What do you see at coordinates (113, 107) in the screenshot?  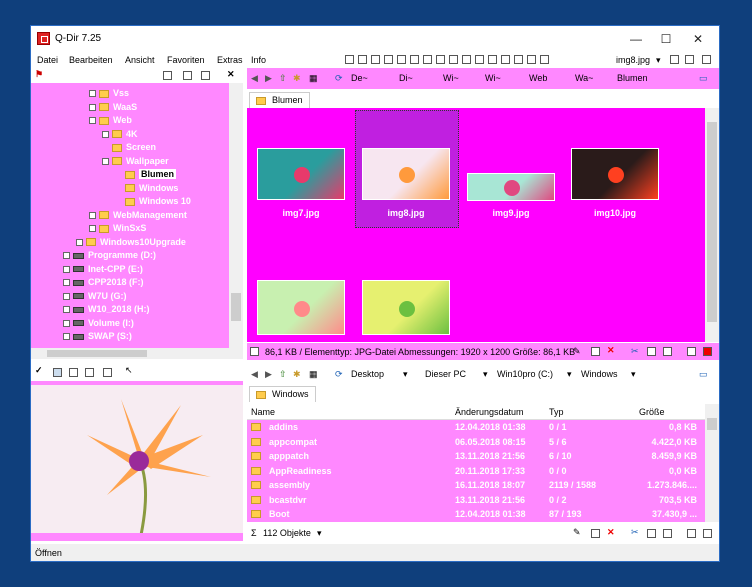 I see `tree-item: WaaS` at bounding box center [113, 107].